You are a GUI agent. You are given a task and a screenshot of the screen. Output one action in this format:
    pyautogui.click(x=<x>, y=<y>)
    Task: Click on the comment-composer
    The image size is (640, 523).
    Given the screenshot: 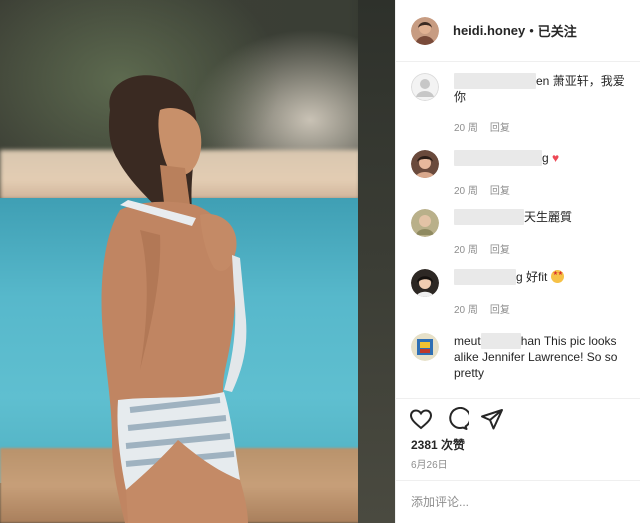 What is the action you would take?
    pyautogui.click(x=518, y=501)
    